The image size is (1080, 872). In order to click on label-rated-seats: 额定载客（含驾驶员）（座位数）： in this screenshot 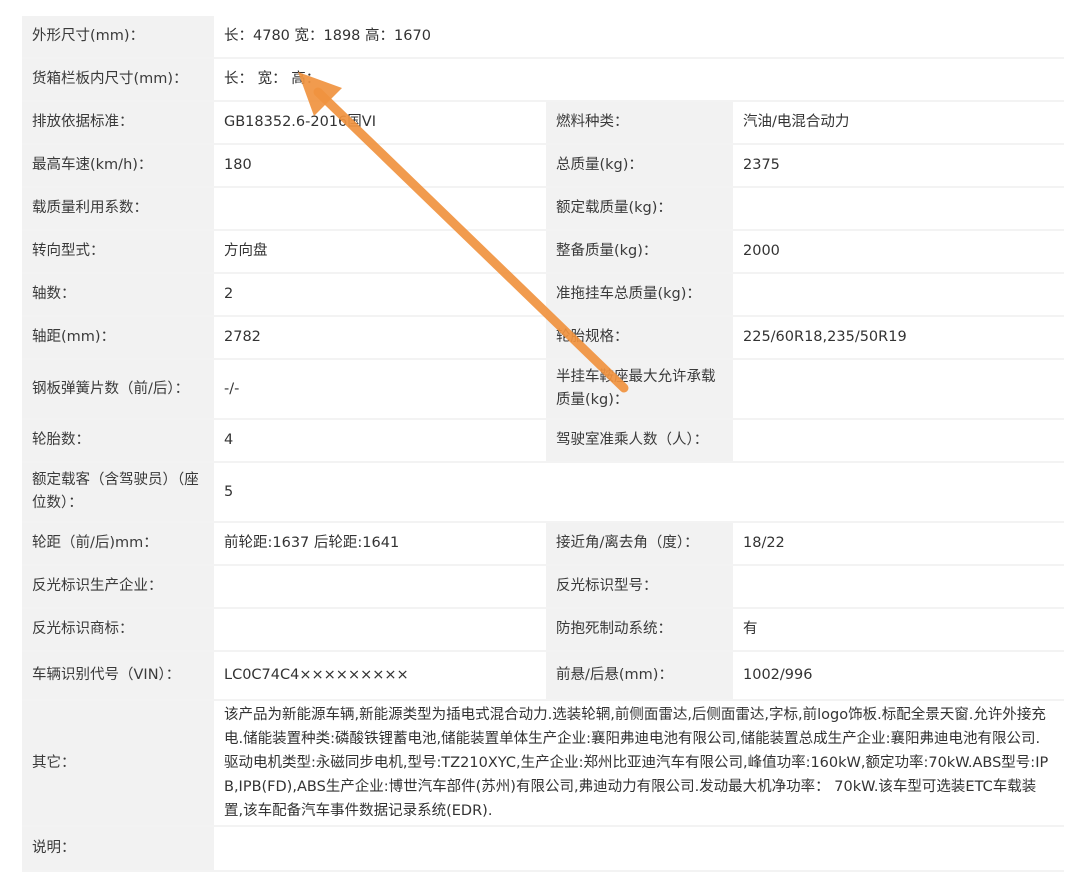, I will do `click(118, 493)`.